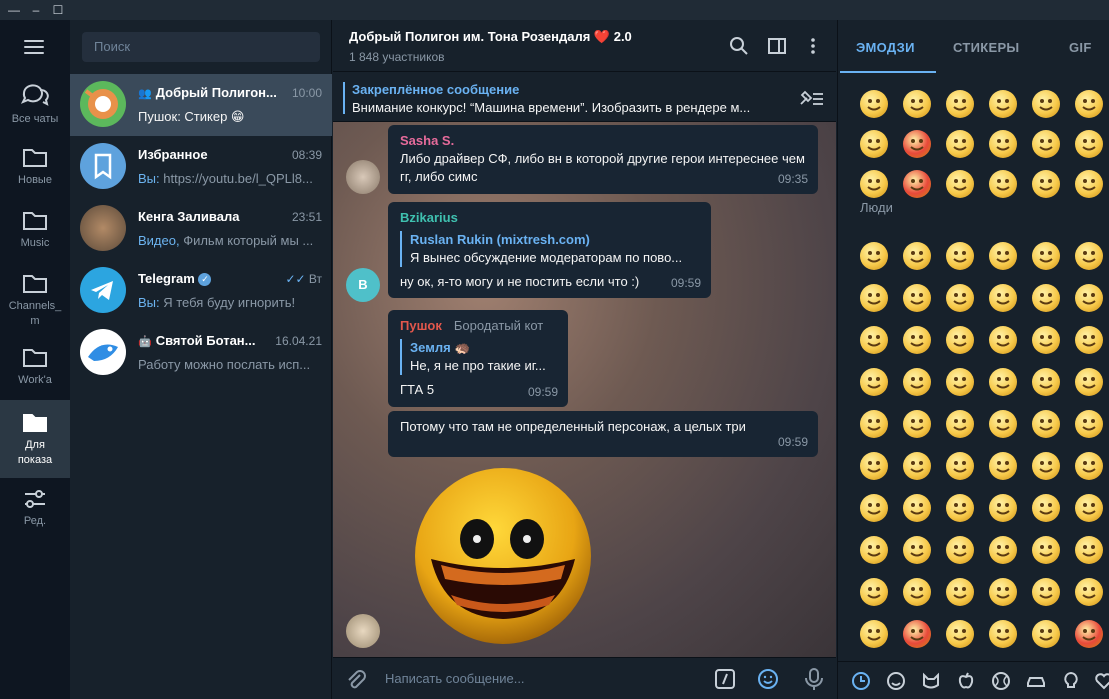 The height and width of the screenshot is (699, 1109). Describe the element at coordinates (1071, 681) in the screenshot. I see `lightbulb-icon` at that location.